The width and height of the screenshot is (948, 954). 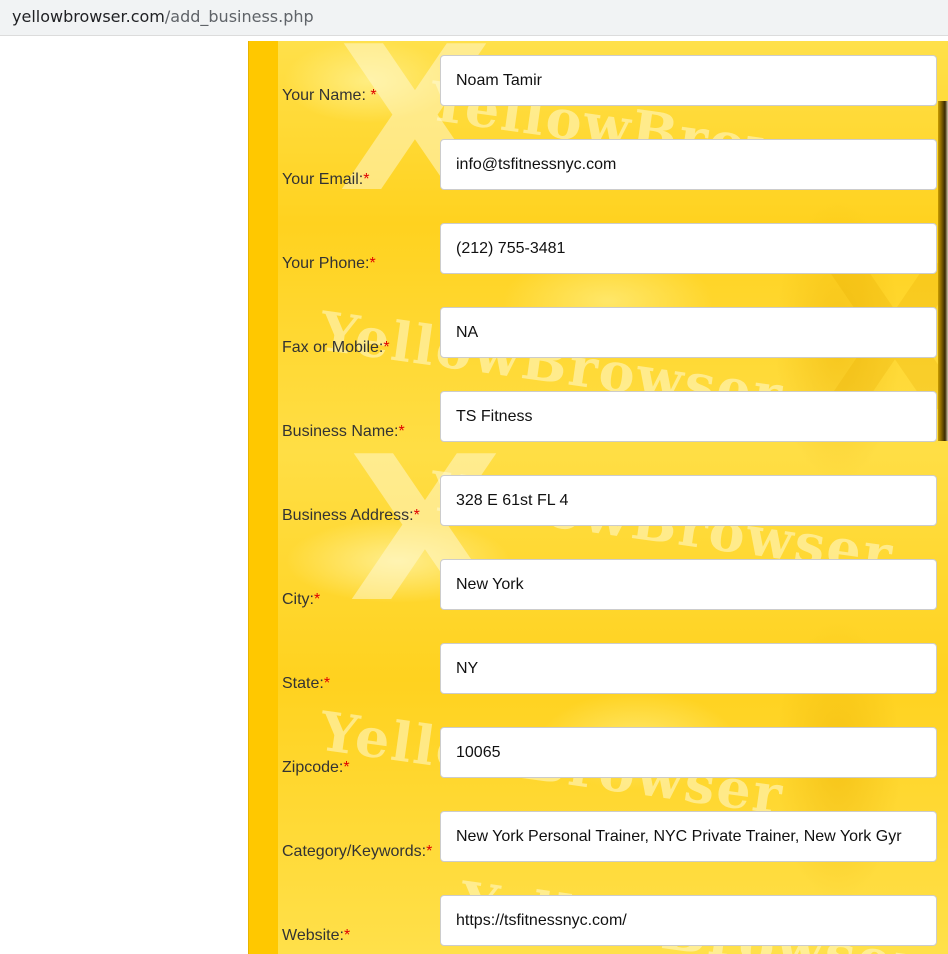 What do you see at coordinates (688, 584) in the screenshot?
I see `city-input` at bounding box center [688, 584].